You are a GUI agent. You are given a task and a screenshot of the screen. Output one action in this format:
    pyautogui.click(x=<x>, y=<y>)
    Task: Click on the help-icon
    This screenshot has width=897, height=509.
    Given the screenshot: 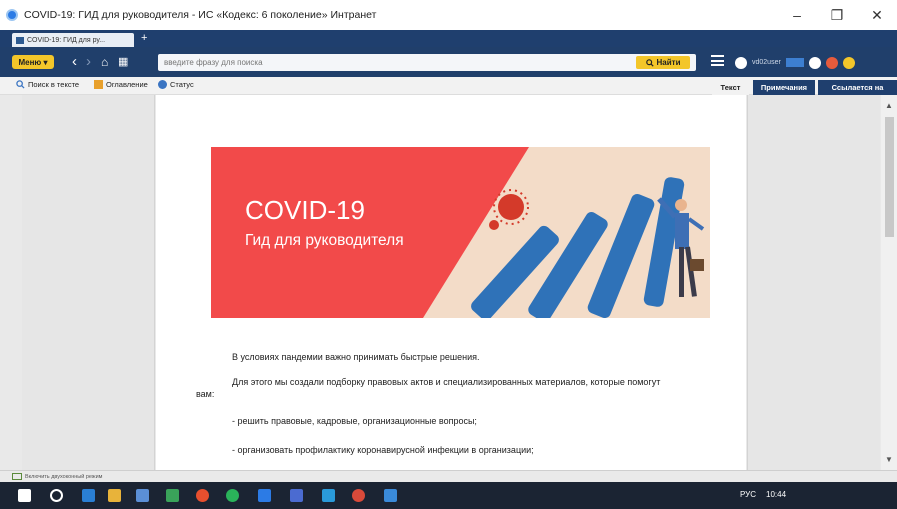 What is the action you would take?
    pyautogui.click(x=848, y=62)
    